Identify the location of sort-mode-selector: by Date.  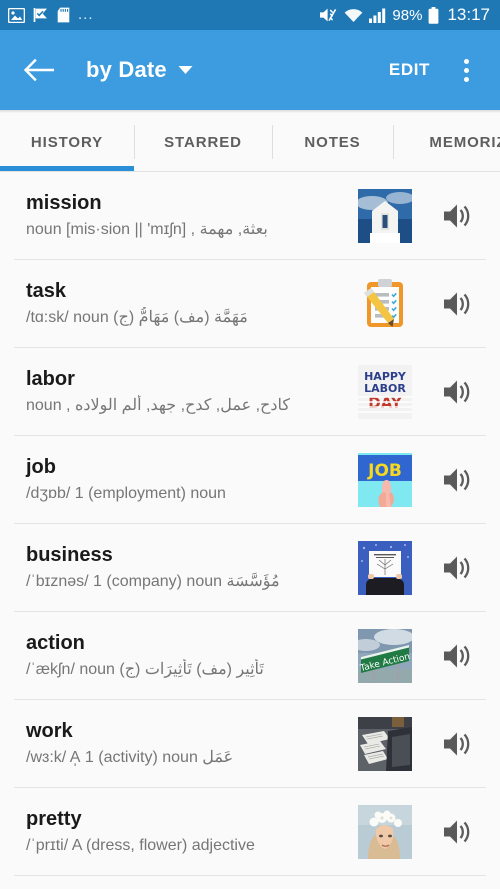
(139, 70).